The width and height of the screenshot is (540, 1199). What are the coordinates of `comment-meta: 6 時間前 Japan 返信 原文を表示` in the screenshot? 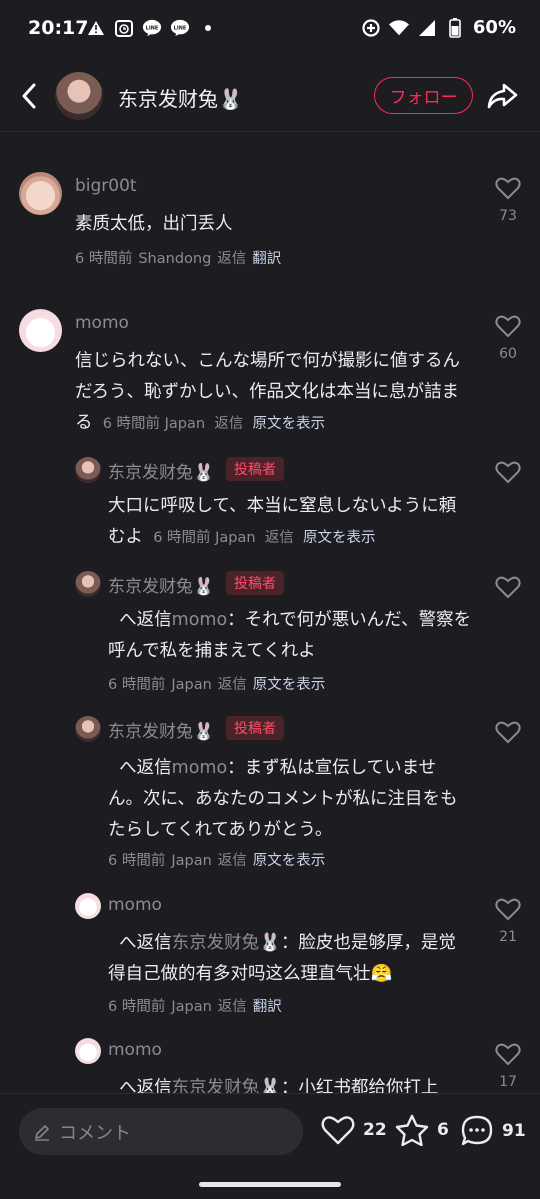 It's located at (214, 424).